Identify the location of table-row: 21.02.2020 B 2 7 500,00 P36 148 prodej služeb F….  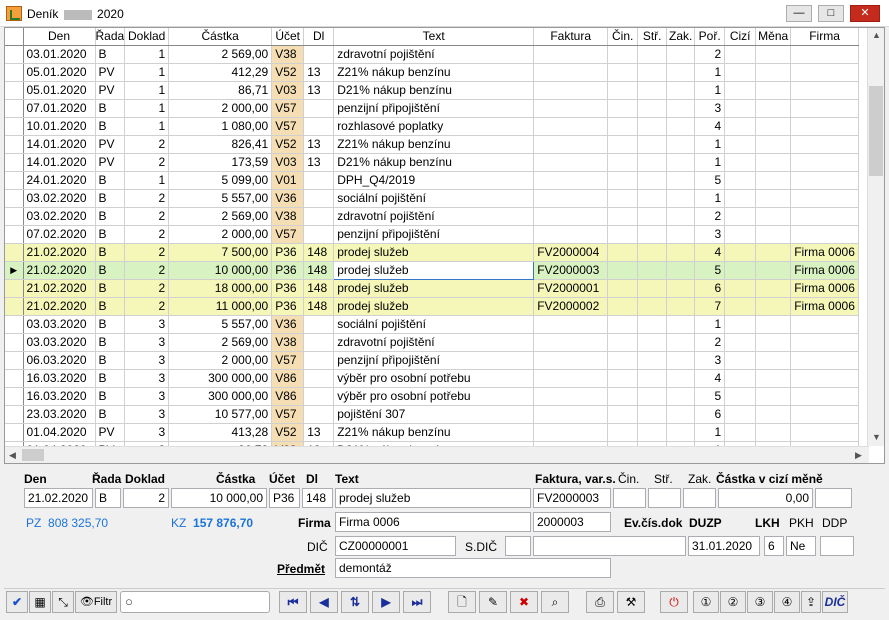
(432, 252).